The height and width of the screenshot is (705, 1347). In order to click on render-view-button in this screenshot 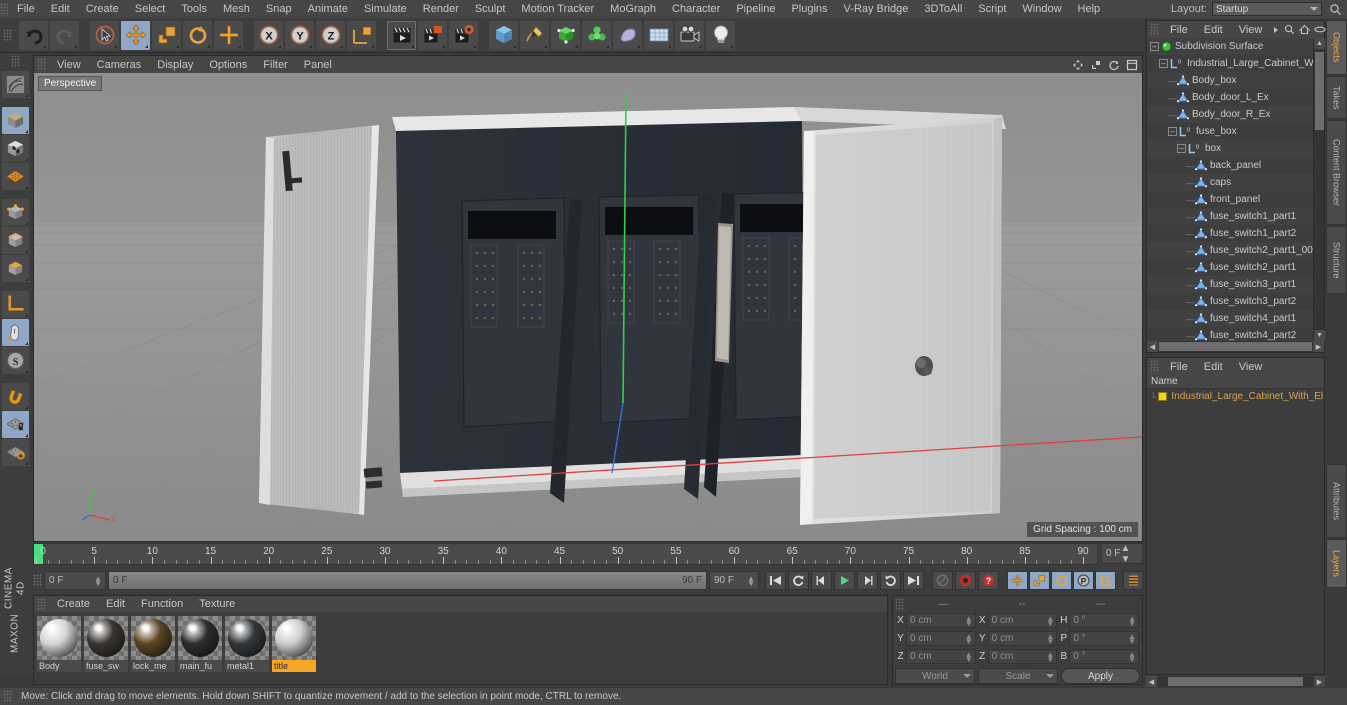, I will do `click(401, 35)`.